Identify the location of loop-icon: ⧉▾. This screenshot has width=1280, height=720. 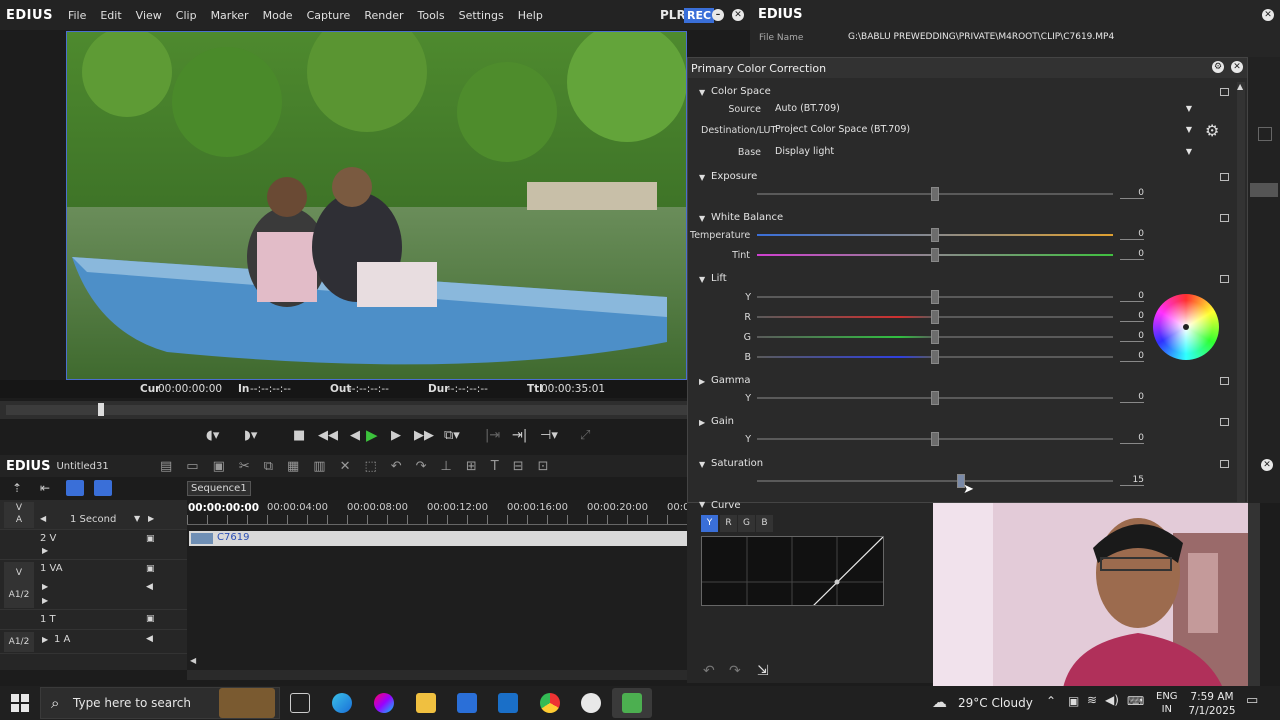
(452, 435).